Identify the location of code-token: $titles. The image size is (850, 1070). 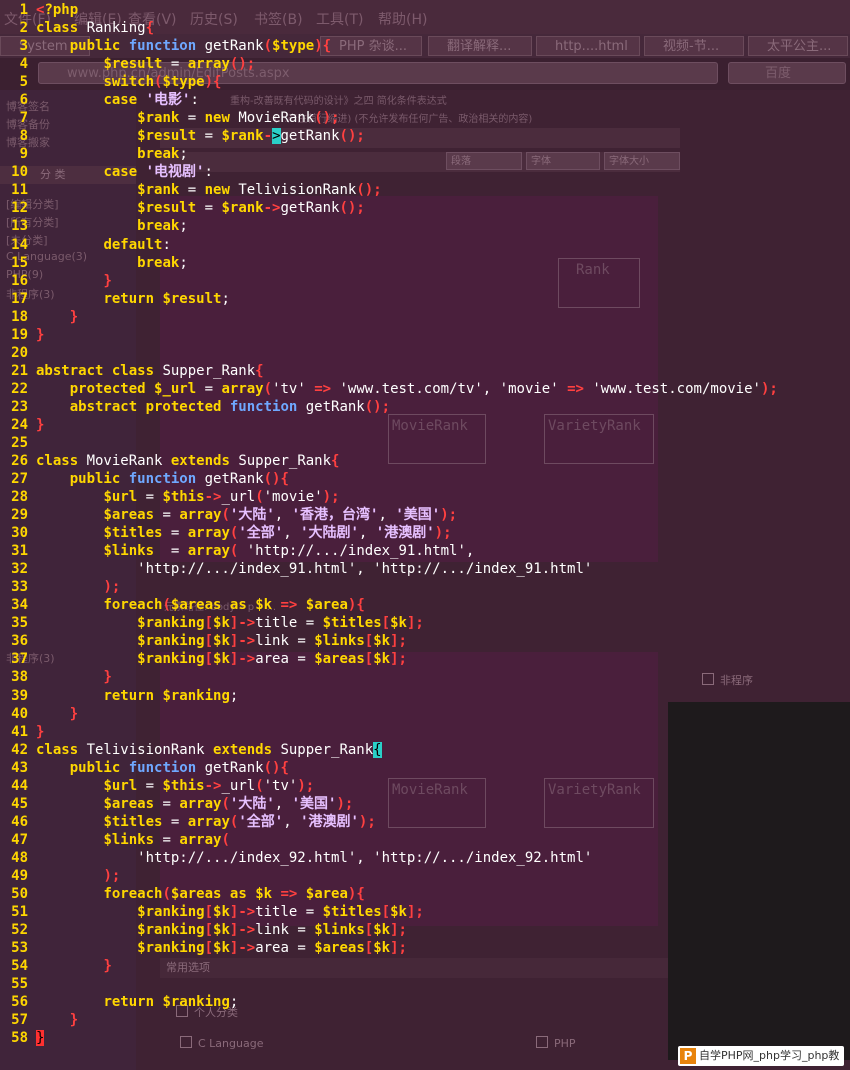
(133, 533).